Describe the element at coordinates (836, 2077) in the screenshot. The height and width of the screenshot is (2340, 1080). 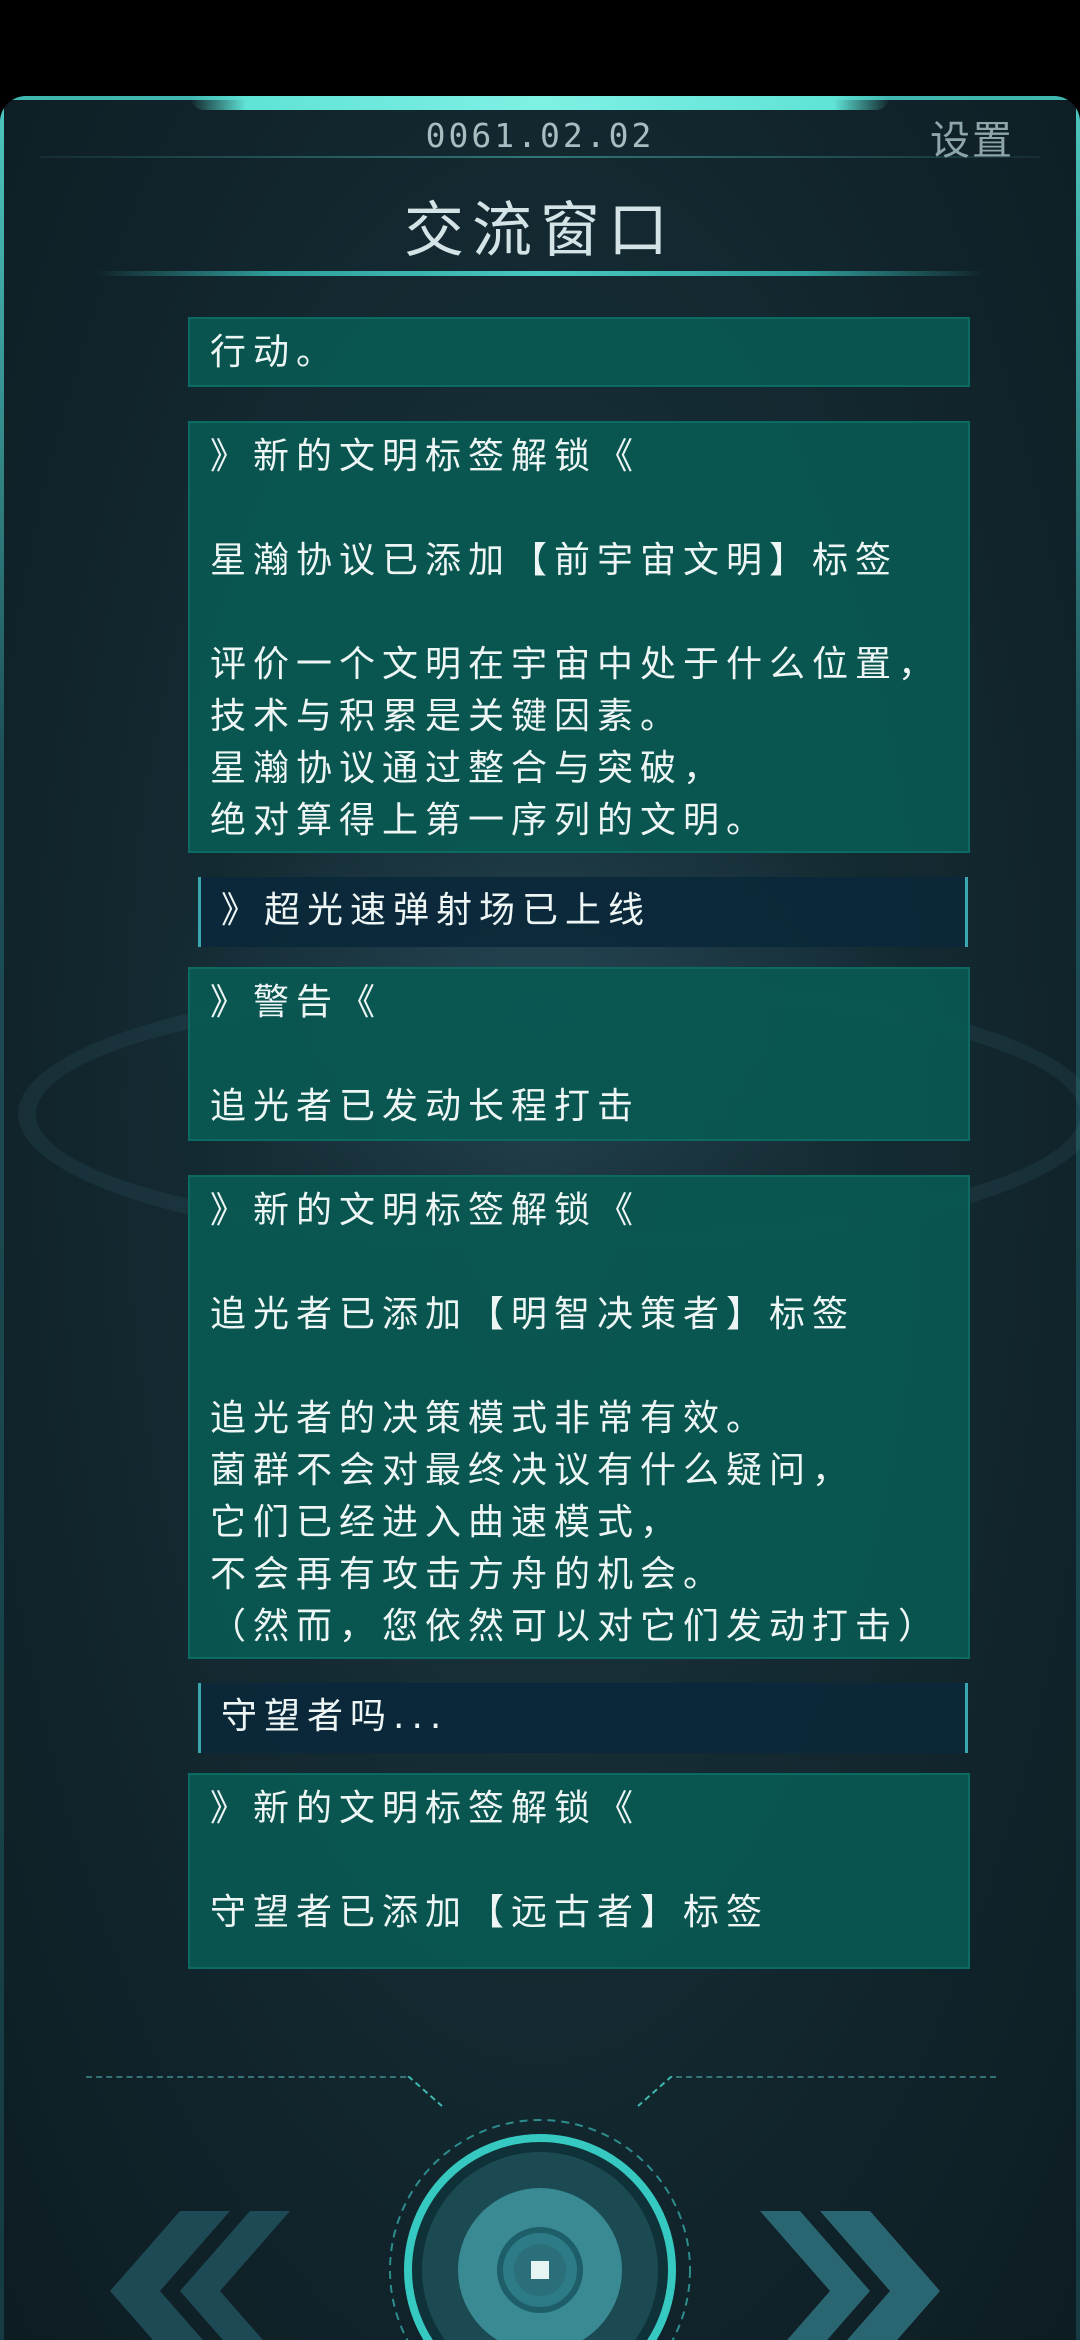
I see `controls-divider-right` at that location.